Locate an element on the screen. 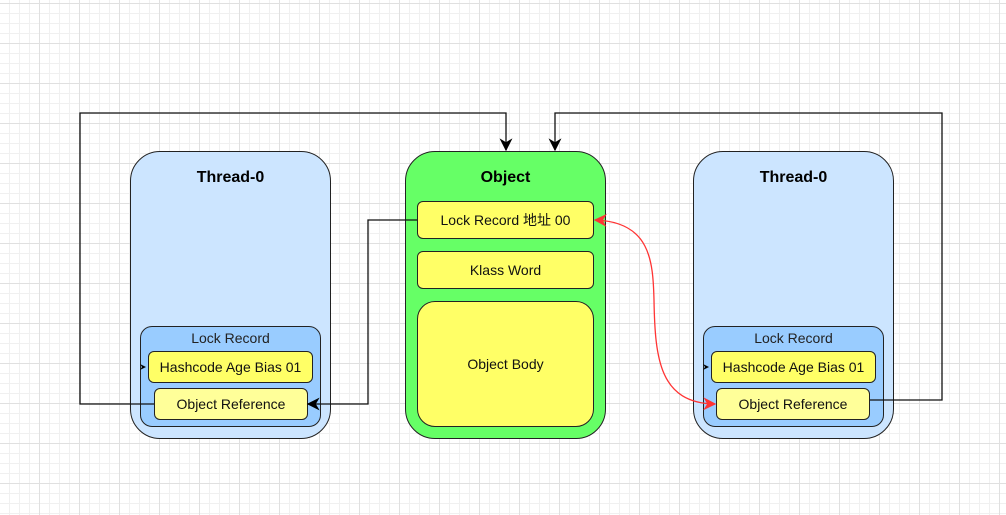  left-small-arrowhead is located at coordinates (143, 367).